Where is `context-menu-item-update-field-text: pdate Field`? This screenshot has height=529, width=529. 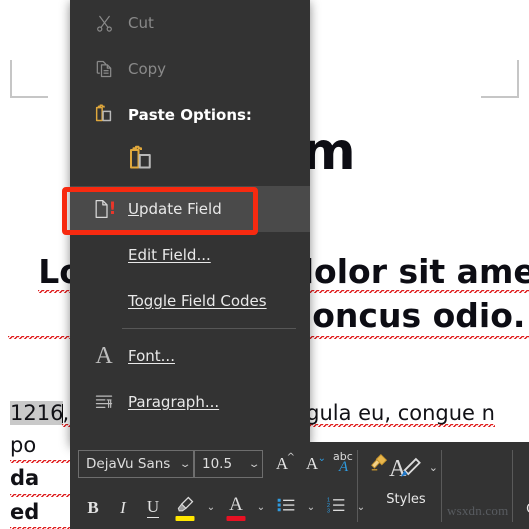
context-menu-item-update-field-text: pdate Field is located at coordinates (180, 209).